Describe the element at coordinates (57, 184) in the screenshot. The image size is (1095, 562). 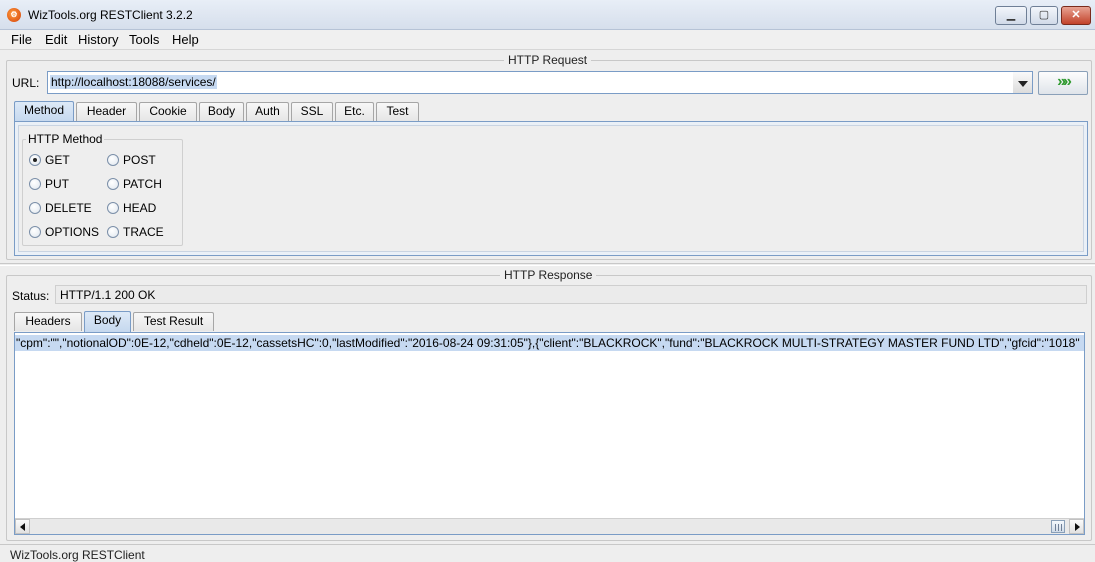
I see `radio-put-label: PUT` at that location.